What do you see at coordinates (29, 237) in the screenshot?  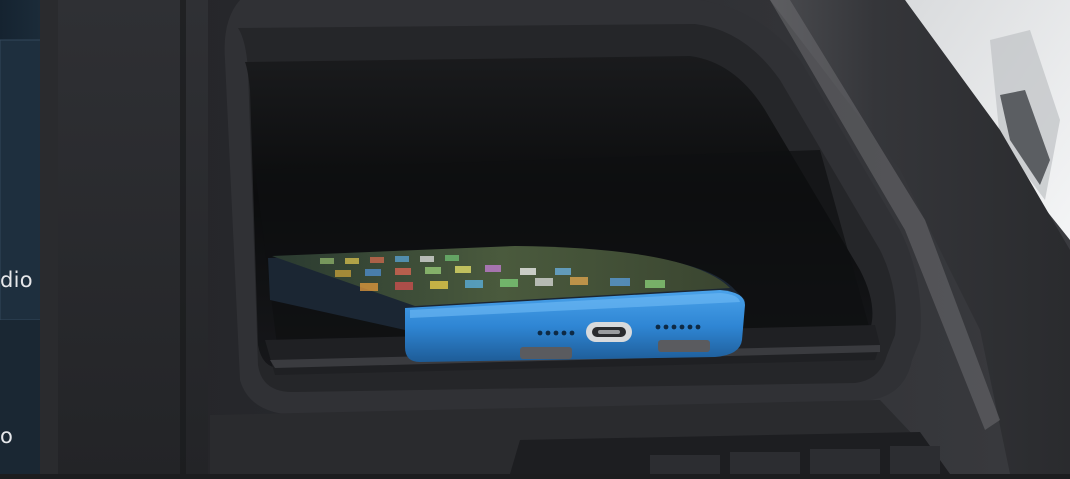 I see `infotainment-screen` at bounding box center [29, 237].